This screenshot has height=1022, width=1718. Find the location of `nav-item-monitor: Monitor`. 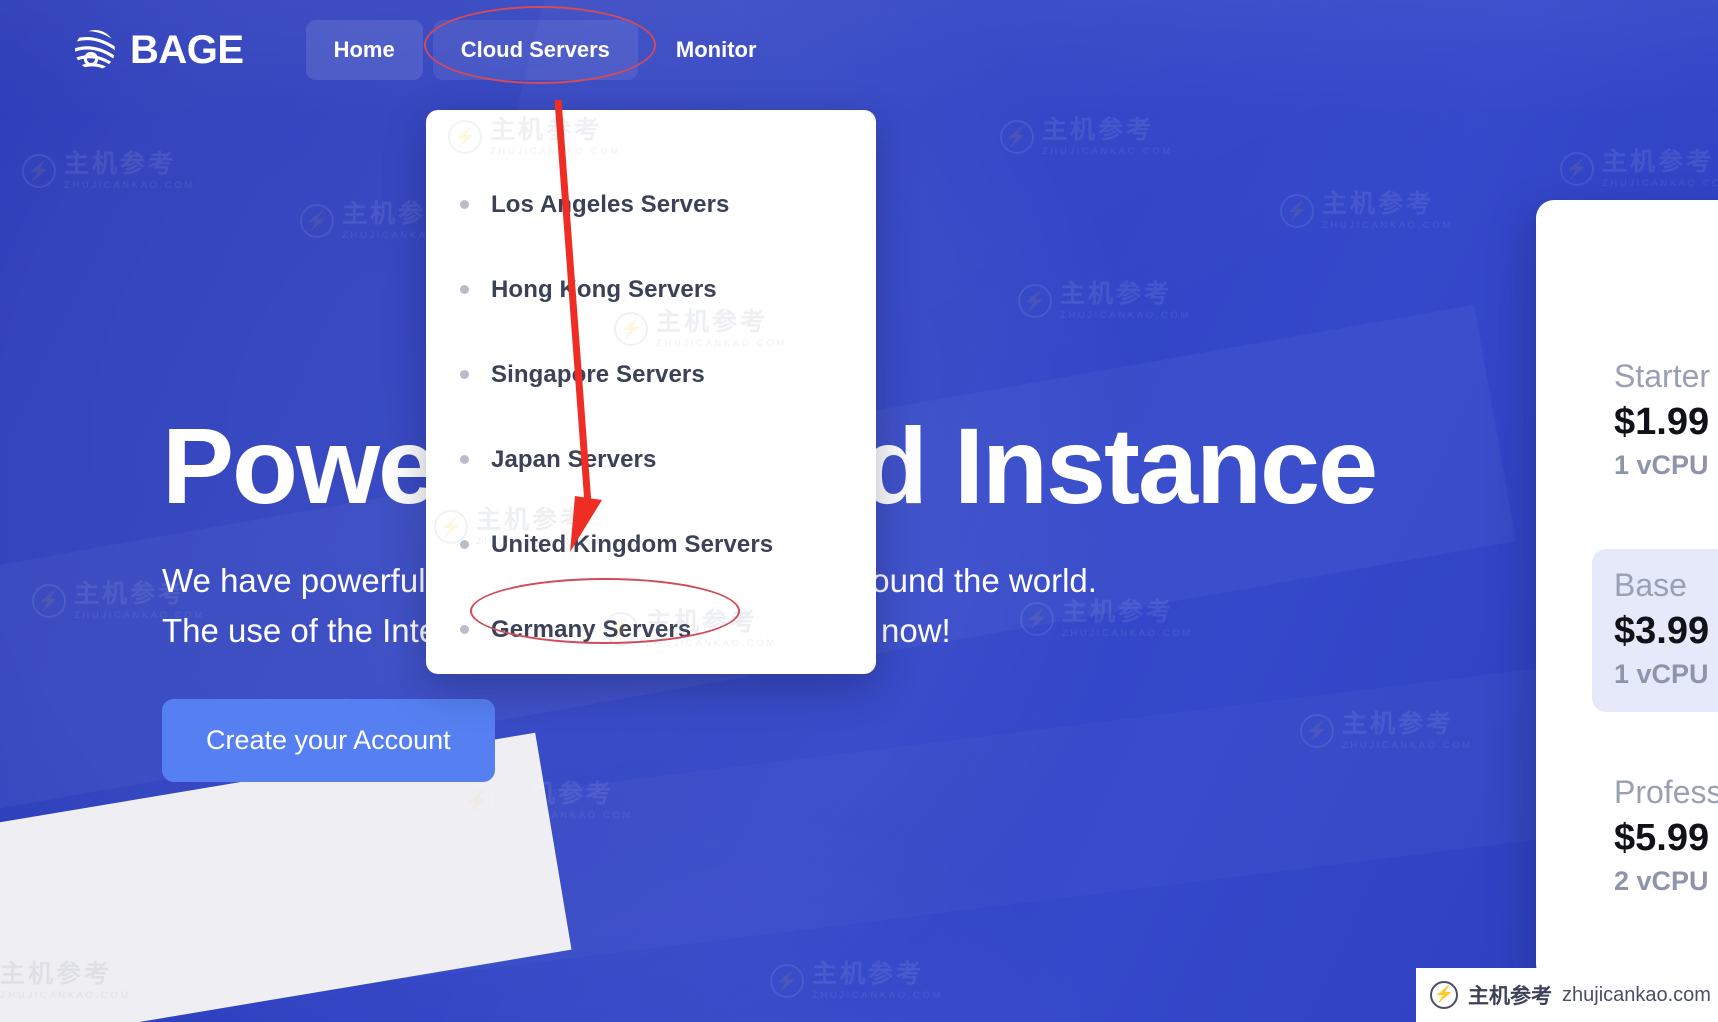

nav-item-monitor: Monitor is located at coordinates (716, 50).